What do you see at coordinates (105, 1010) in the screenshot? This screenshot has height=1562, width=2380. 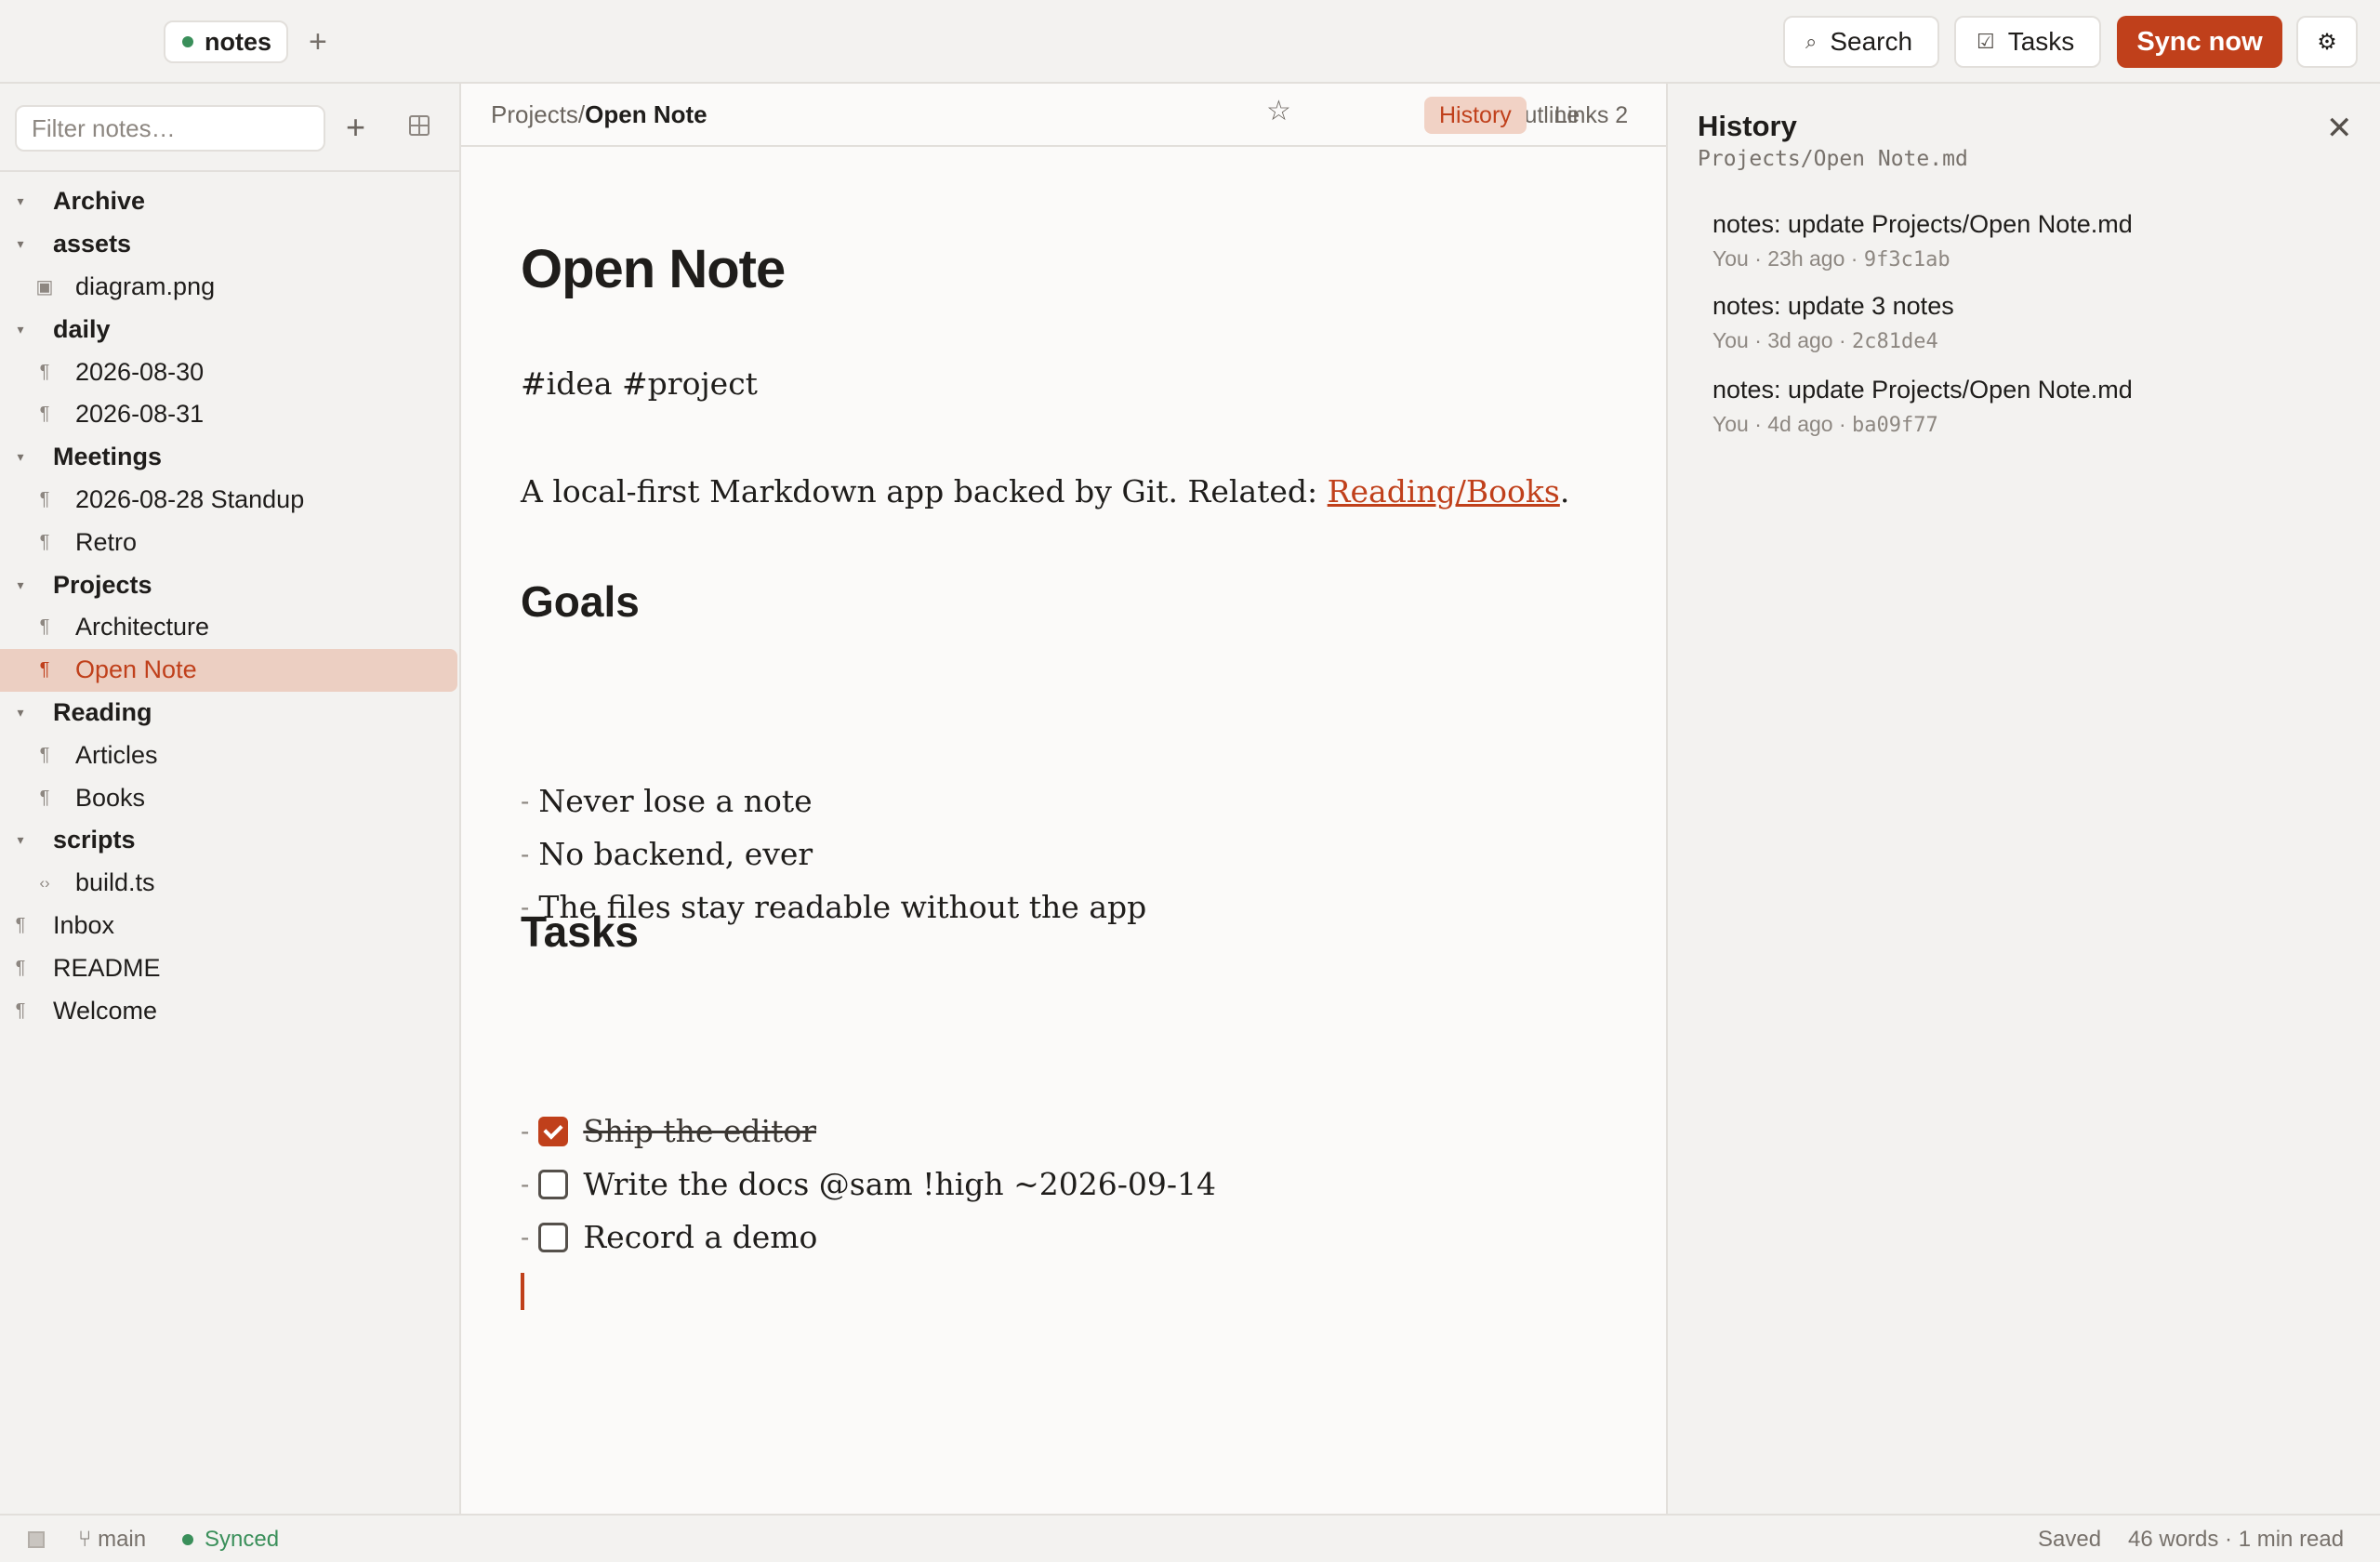 I see `tree-item-label: Welcome` at bounding box center [105, 1010].